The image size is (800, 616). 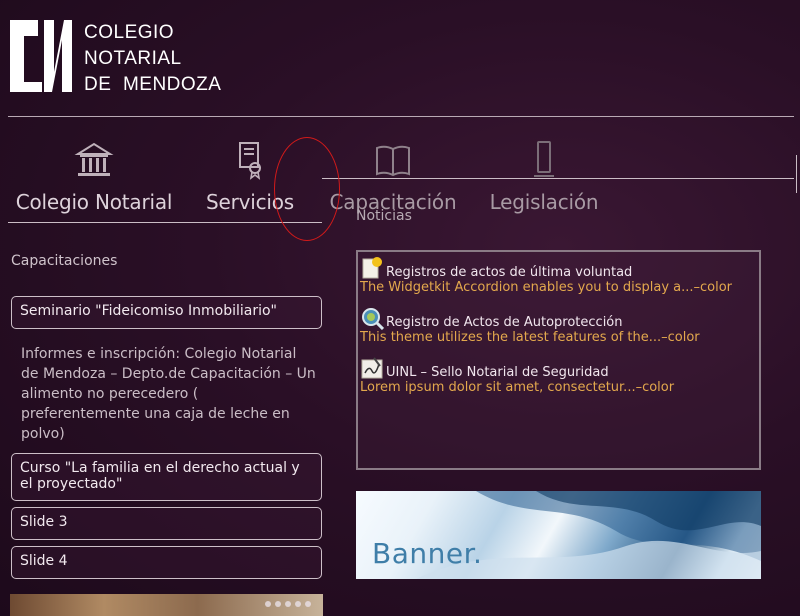 I want to click on news-link: UINL – Sello Notarial de Seguridad, so click(x=497, y=372).